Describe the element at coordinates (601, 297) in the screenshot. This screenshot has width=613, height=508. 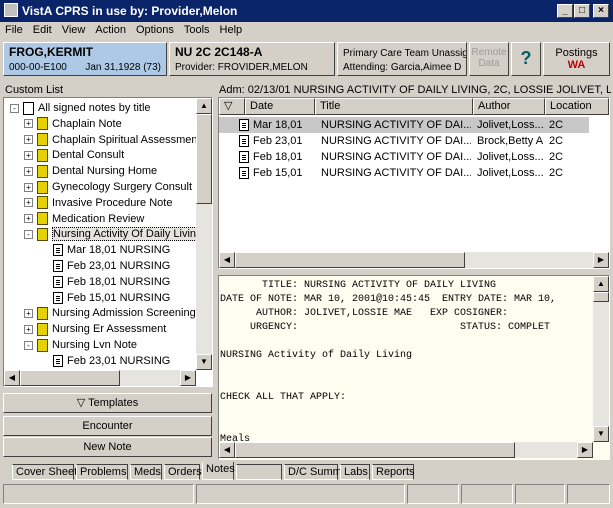
I see `note-scroll-thumb` at that location.